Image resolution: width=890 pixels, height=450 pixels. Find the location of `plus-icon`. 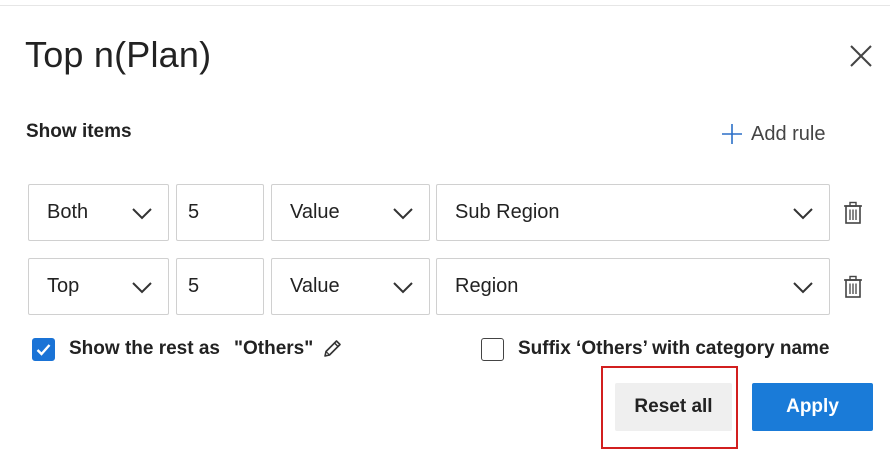

plus-icon is located at coordinates (732, 134).